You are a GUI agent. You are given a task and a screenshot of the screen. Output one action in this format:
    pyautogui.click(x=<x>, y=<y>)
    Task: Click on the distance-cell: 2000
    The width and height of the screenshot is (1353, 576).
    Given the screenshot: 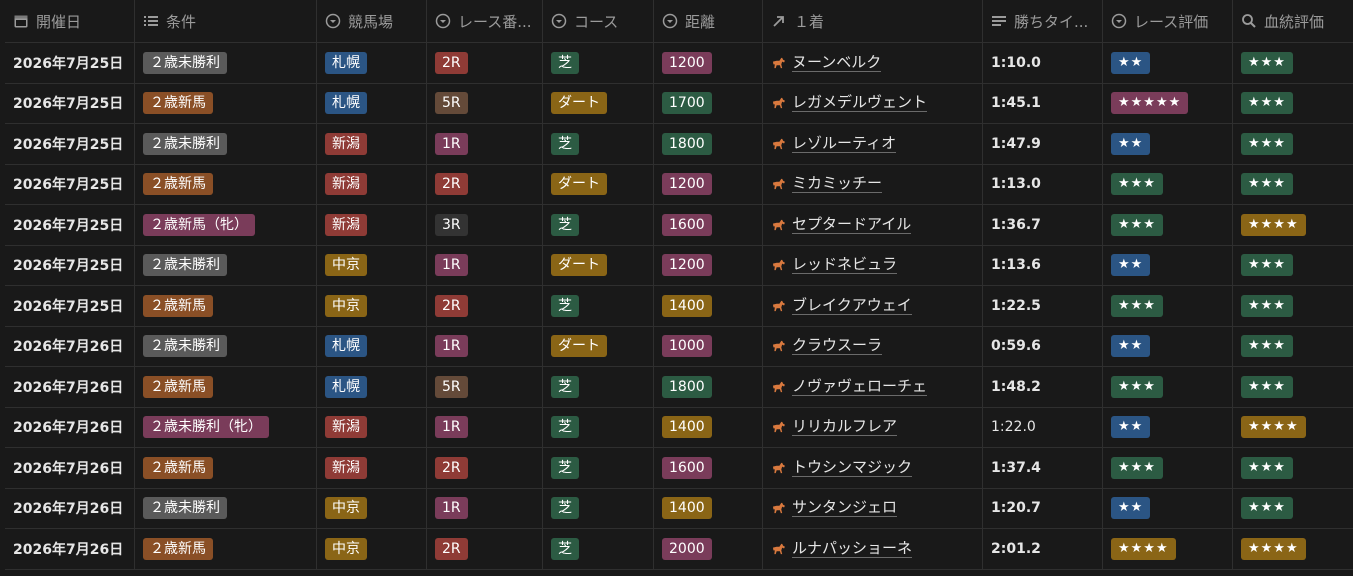 What is the action you would take?
    pyautogui.click(x=708, y=549)
    